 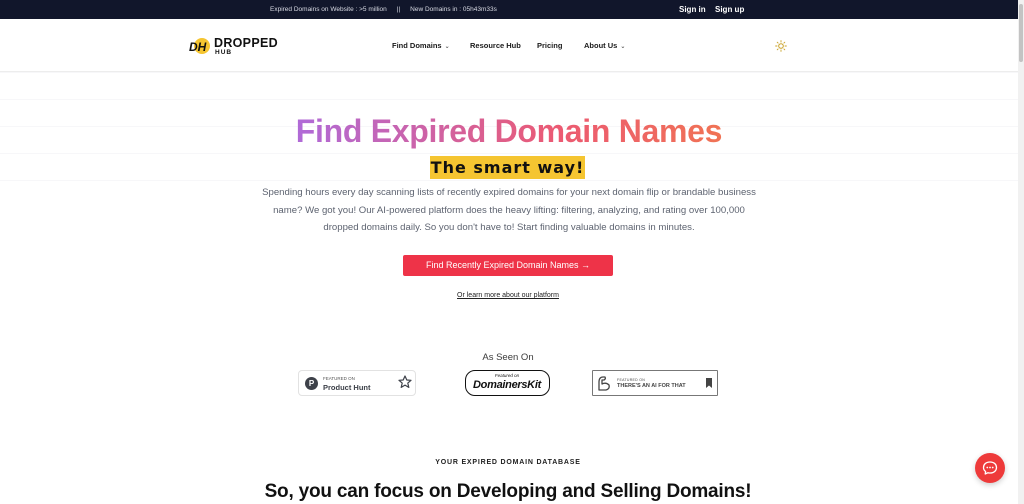 What do you see at coordinates (651, 386) in the screenshot?
I see `ai-for-that-name: THERE'S AN AI FOR THAT` at bounding box center [651, 386].